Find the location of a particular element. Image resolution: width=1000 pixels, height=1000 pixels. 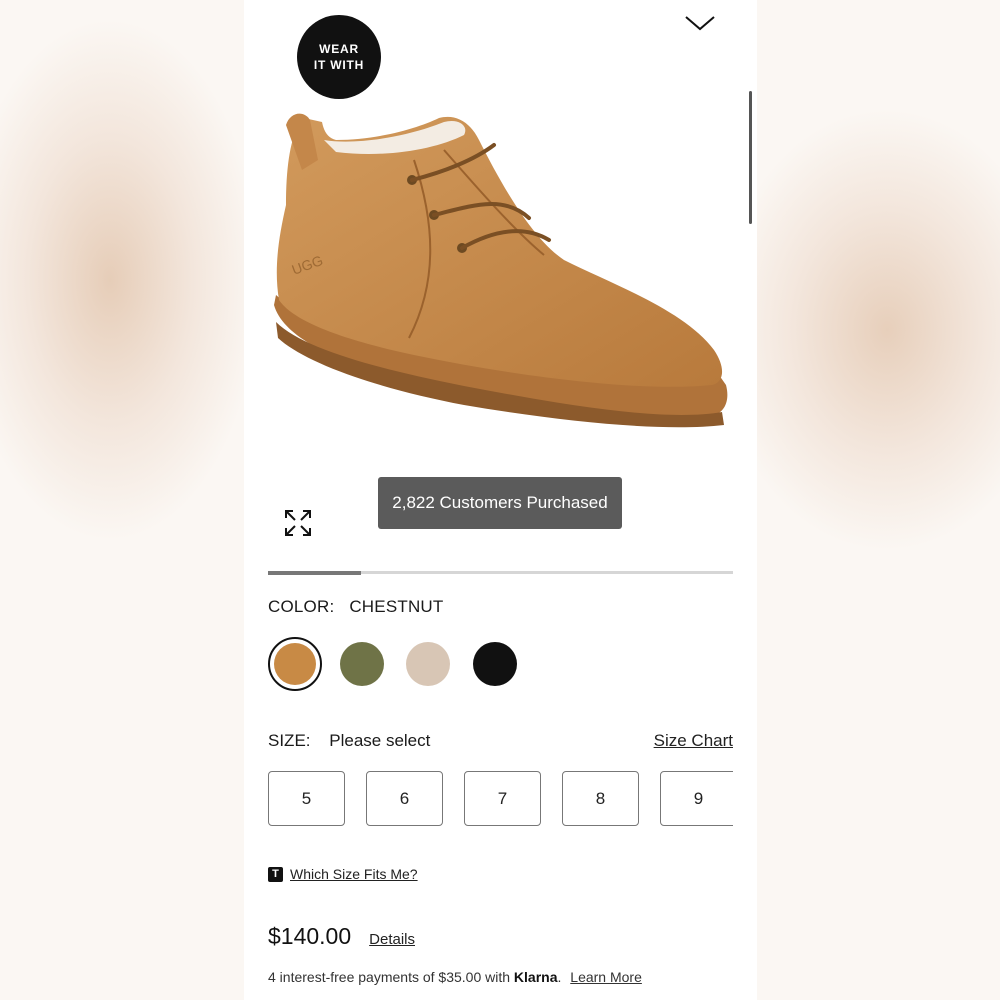

color-row: COLOR: CHESTNUT is located at coordinates (355, 607).